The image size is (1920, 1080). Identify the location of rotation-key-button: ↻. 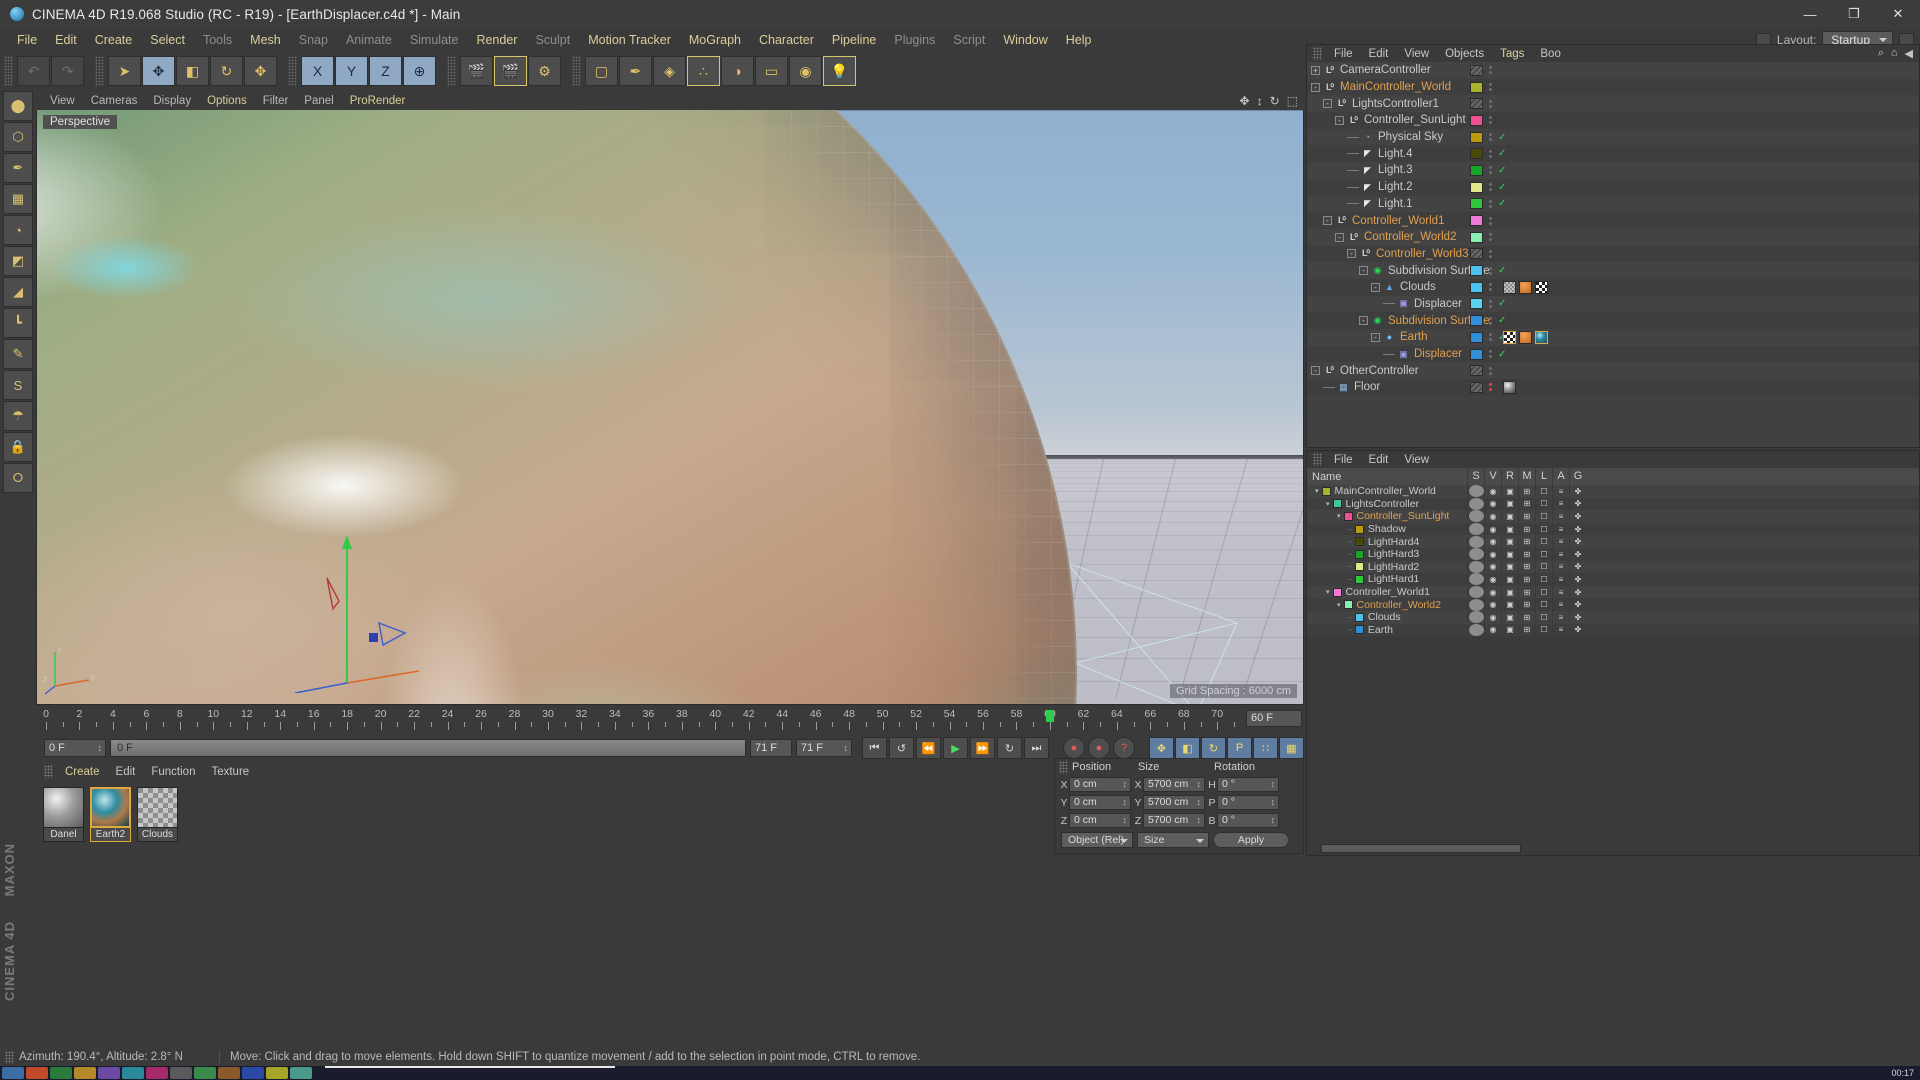
(1213, 748).